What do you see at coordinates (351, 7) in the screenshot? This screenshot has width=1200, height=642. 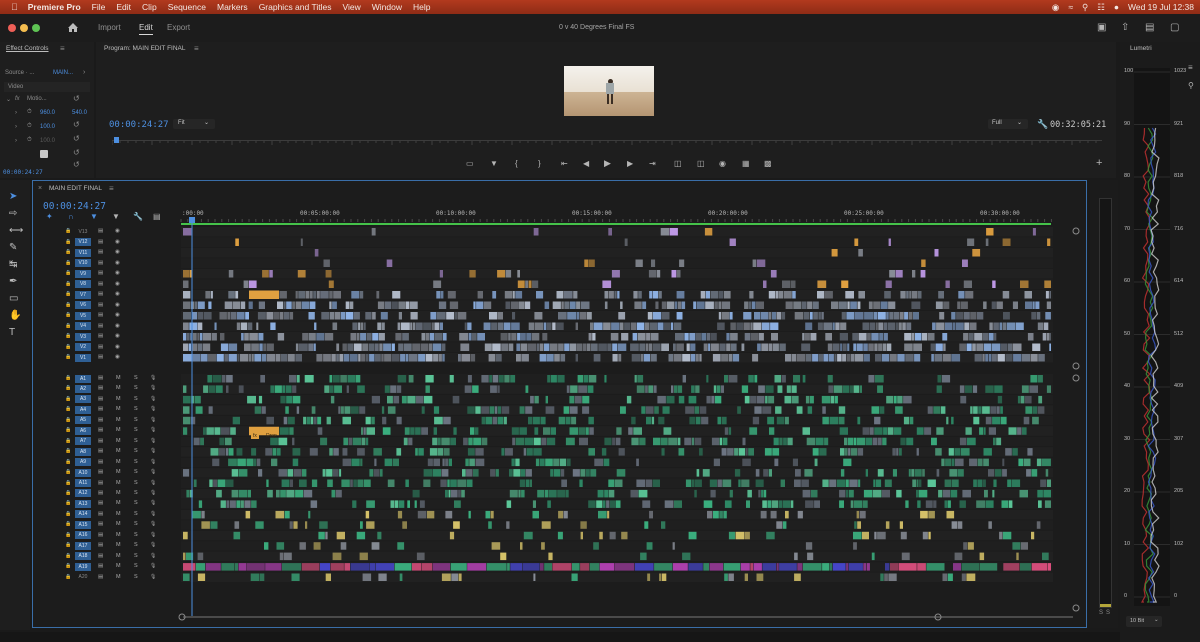 I see `menu-view: View` at bounding box center [351, 7].